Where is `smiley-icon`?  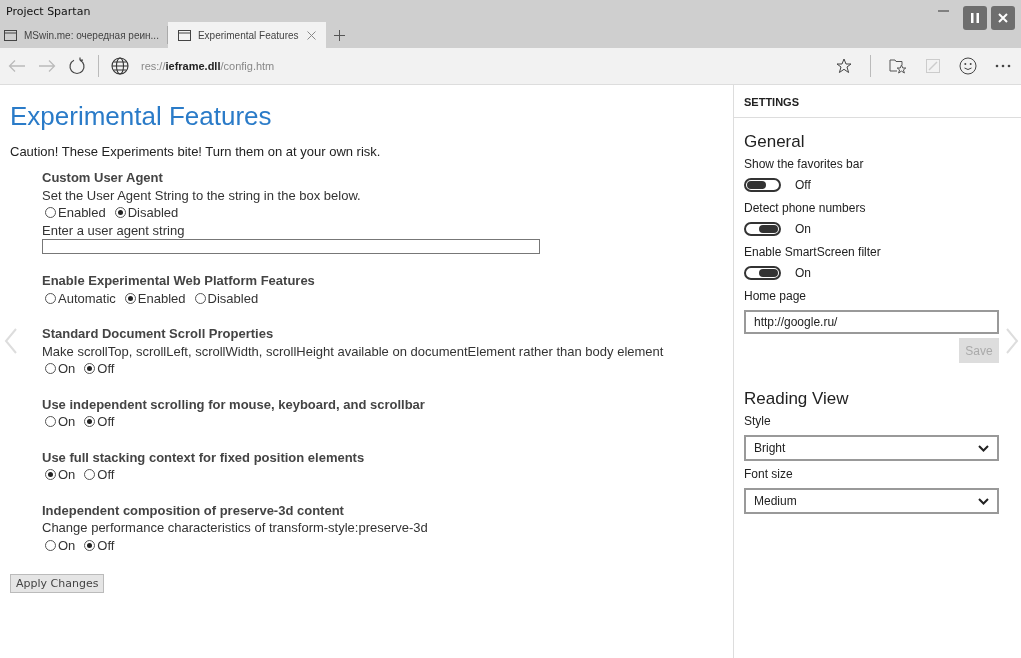 smiley-icon is located at coordinates (968, 66).